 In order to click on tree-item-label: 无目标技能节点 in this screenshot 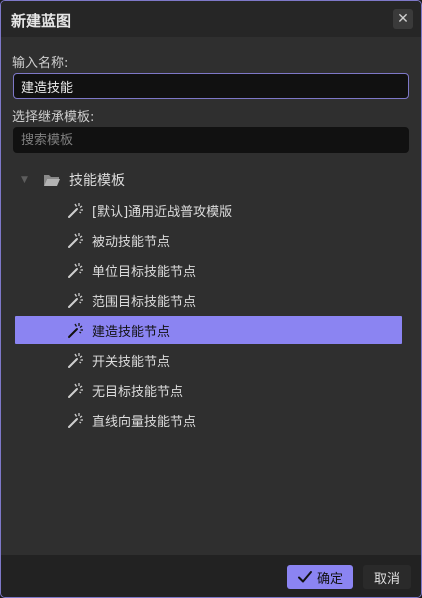, I will do `click(138, 392)`.